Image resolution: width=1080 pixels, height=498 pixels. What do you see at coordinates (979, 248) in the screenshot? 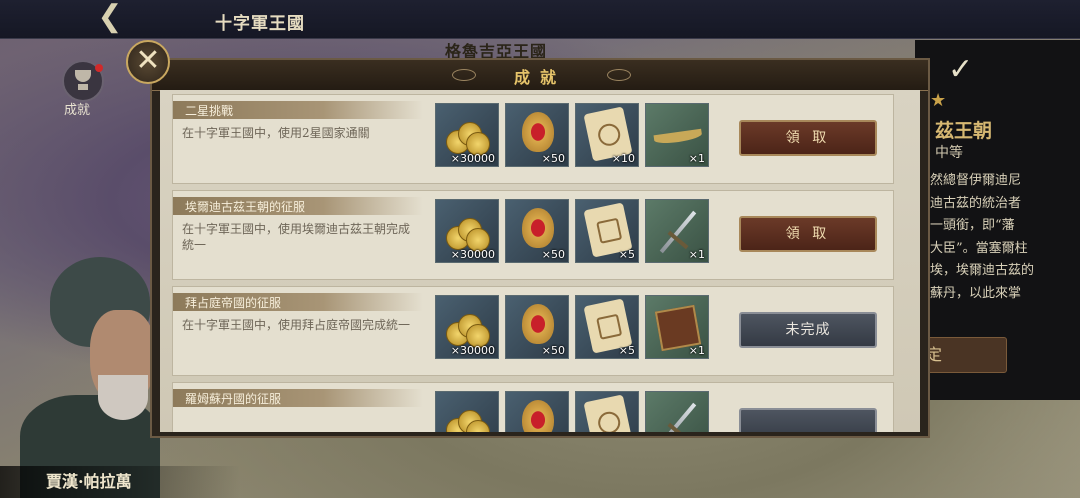
I see `desc-line: 大臣”。當塞爾柱` at bounding box center [979, 248].